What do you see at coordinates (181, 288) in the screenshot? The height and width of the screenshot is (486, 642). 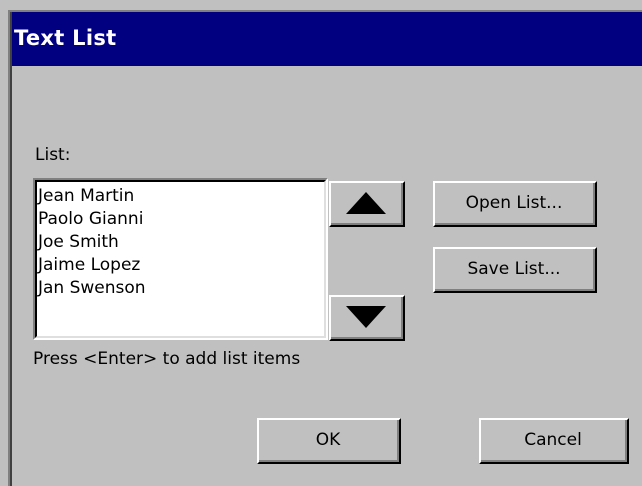 I see `list-item: Jan Swenson` at bounding box center [181, 288].